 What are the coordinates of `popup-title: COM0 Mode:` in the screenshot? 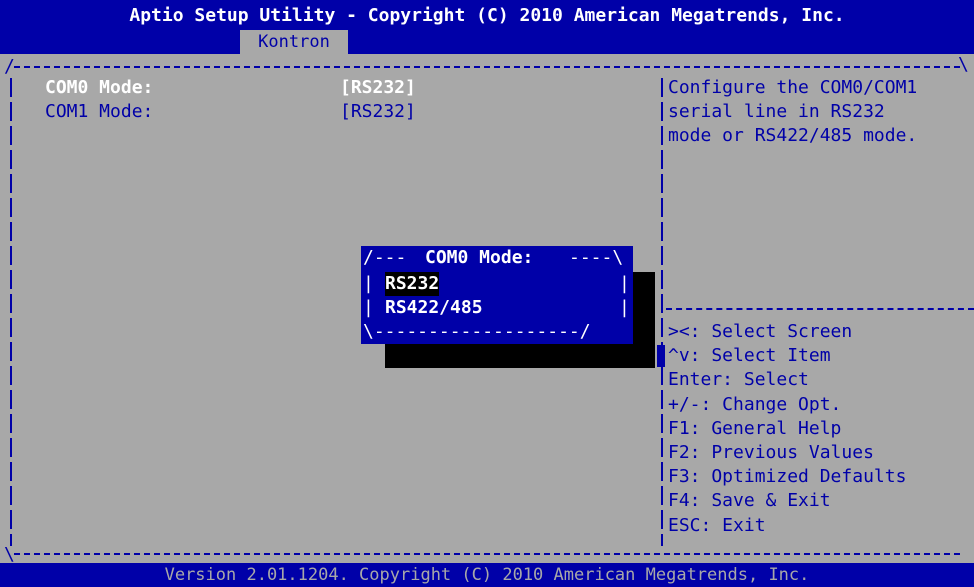 It's located at (479, 257).